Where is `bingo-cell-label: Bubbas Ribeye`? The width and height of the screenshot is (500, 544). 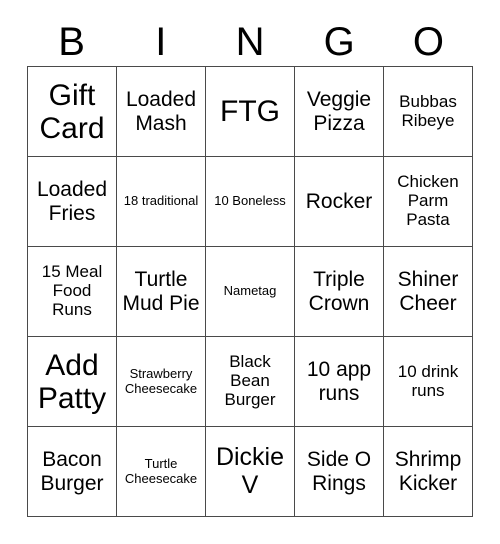 bingo-cell-label: Bubbas Ribeye is located at coordinates (428, 110).